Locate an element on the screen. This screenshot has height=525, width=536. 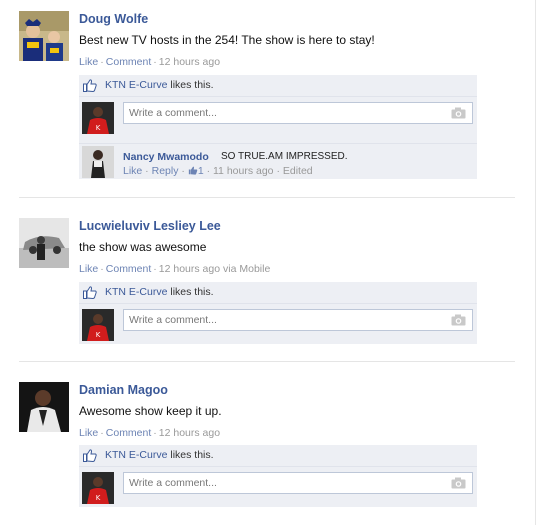
post-author: Doug Wolfe is located at coordinates (113, 19).